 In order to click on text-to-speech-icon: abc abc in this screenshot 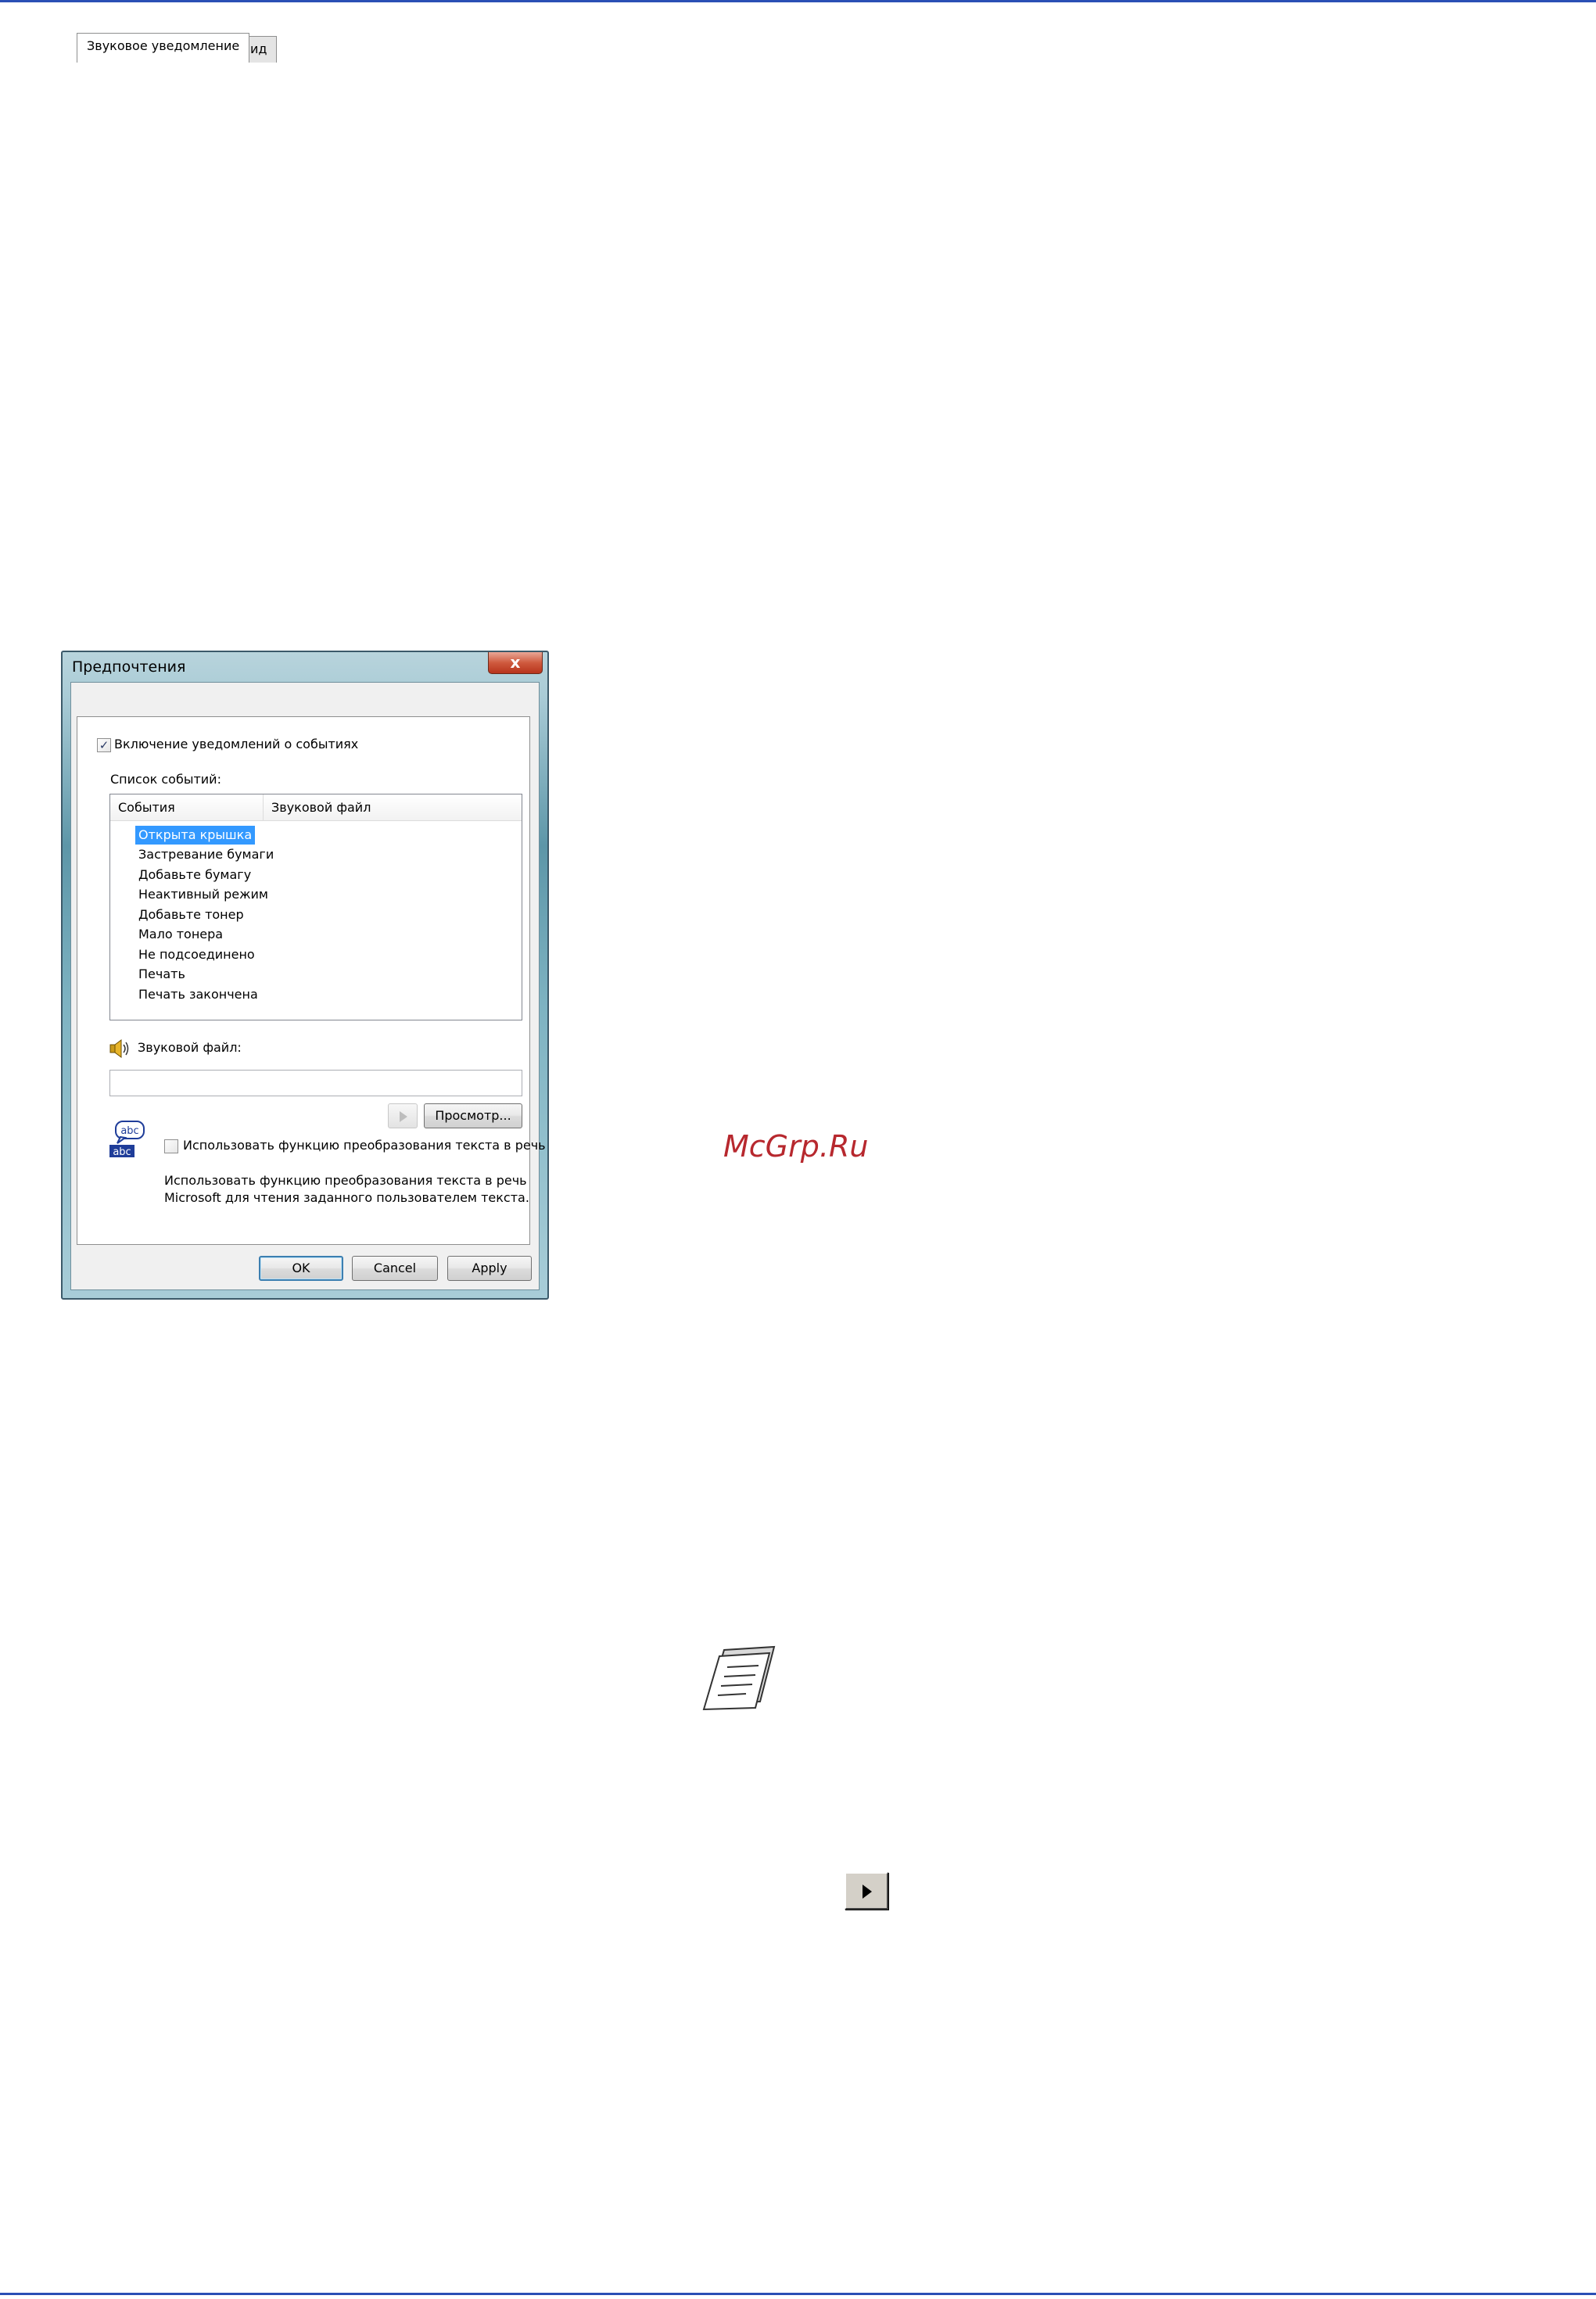, I will do `click(127, 1139)`.